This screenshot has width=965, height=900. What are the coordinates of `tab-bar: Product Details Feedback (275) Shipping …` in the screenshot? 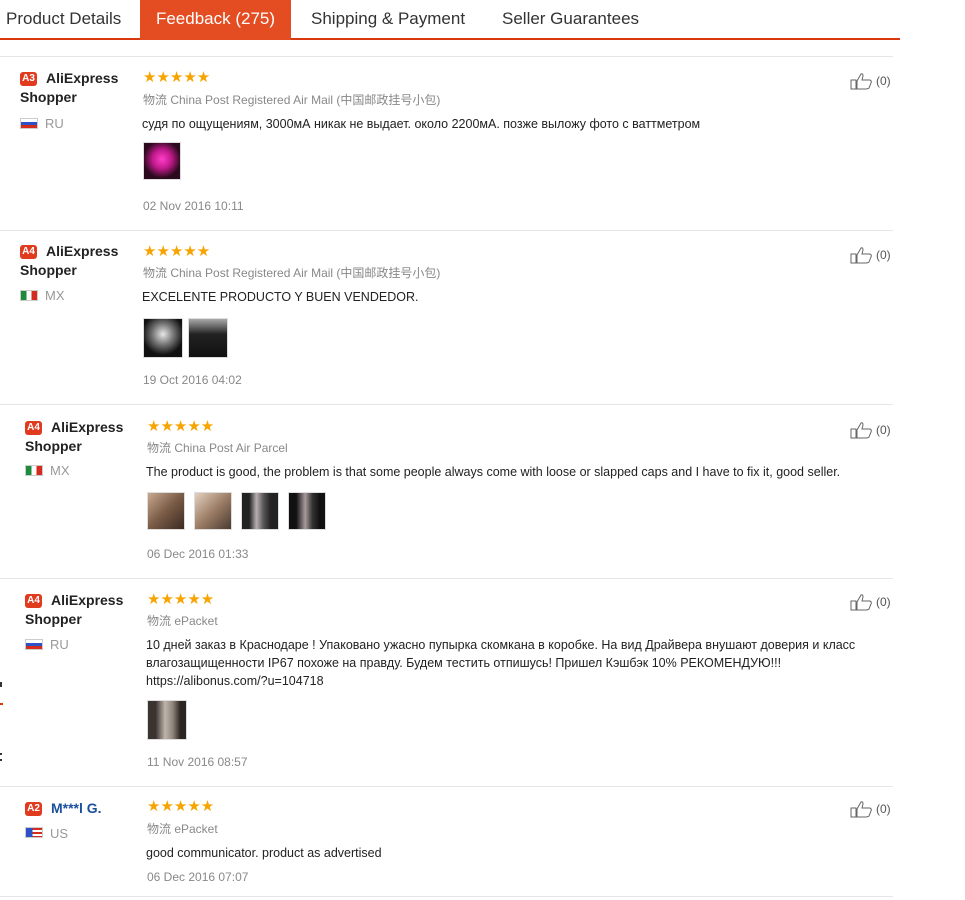 It's located at (450, 20).